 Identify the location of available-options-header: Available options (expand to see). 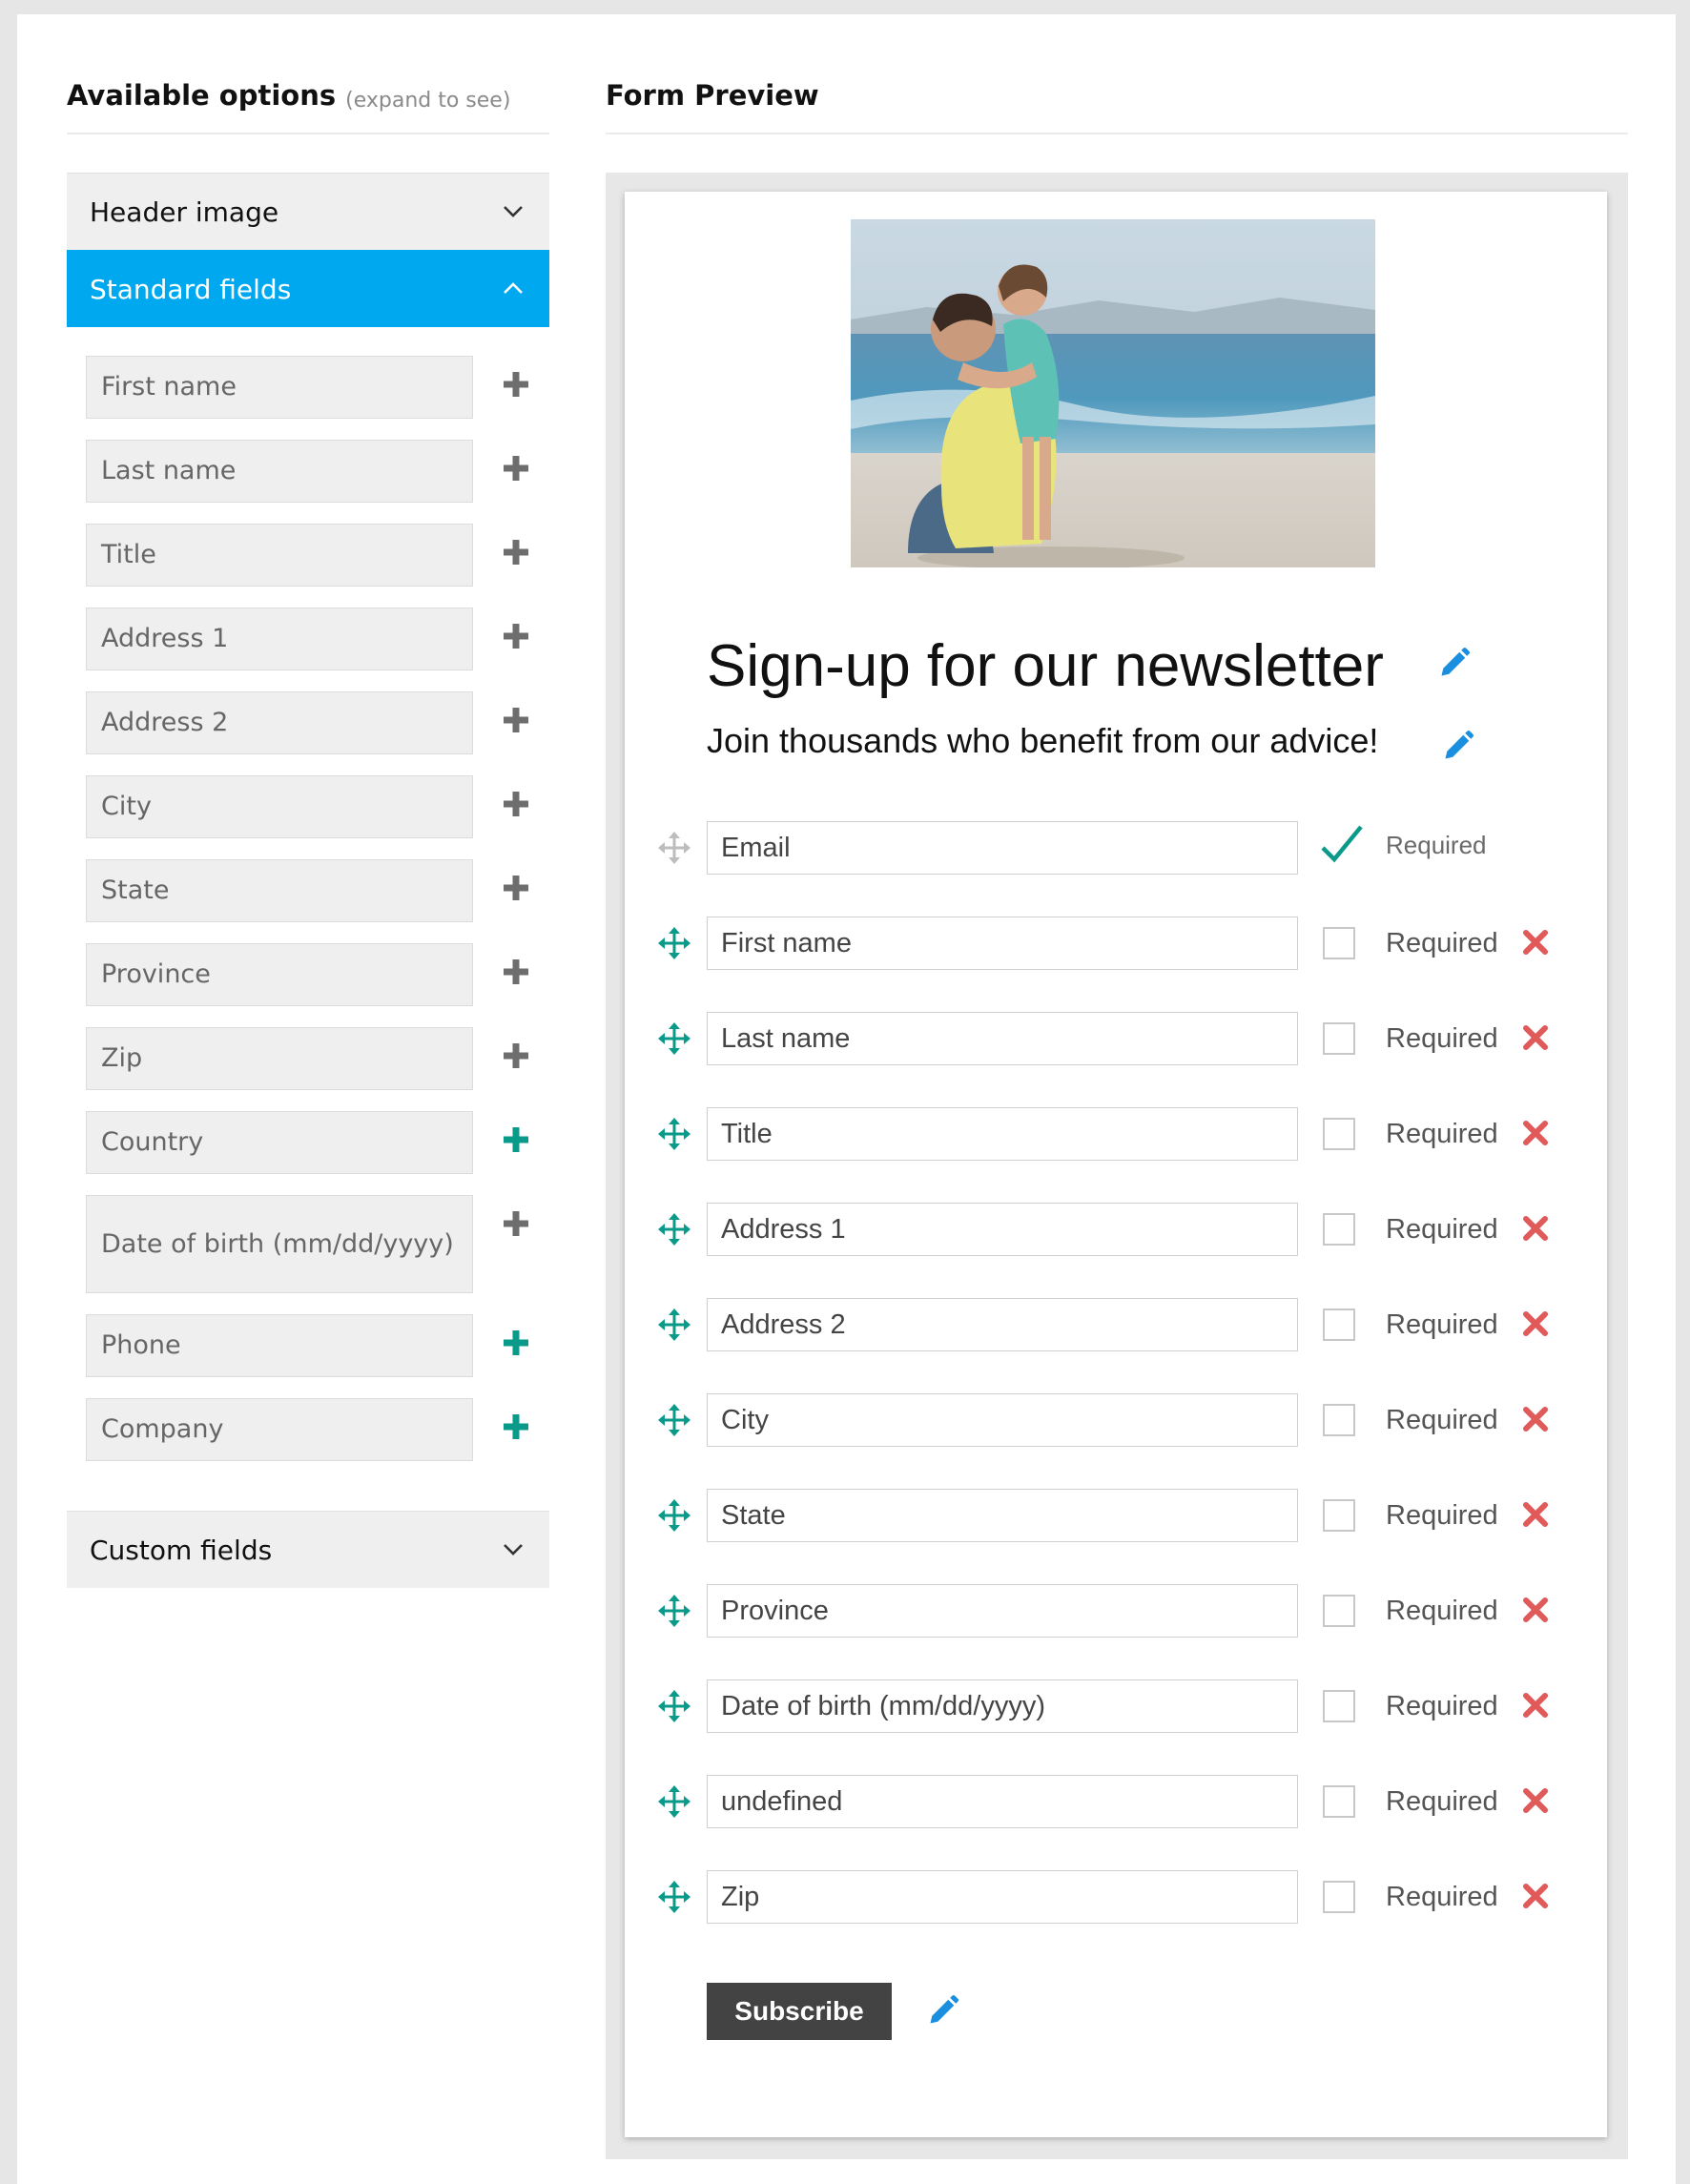
(308, 74).